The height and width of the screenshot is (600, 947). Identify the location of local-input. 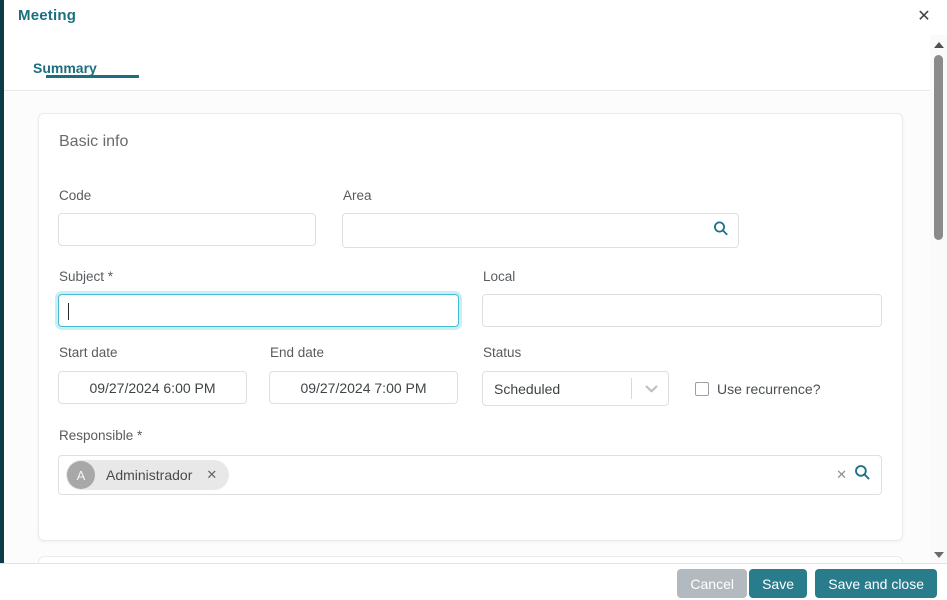
(682, 310).